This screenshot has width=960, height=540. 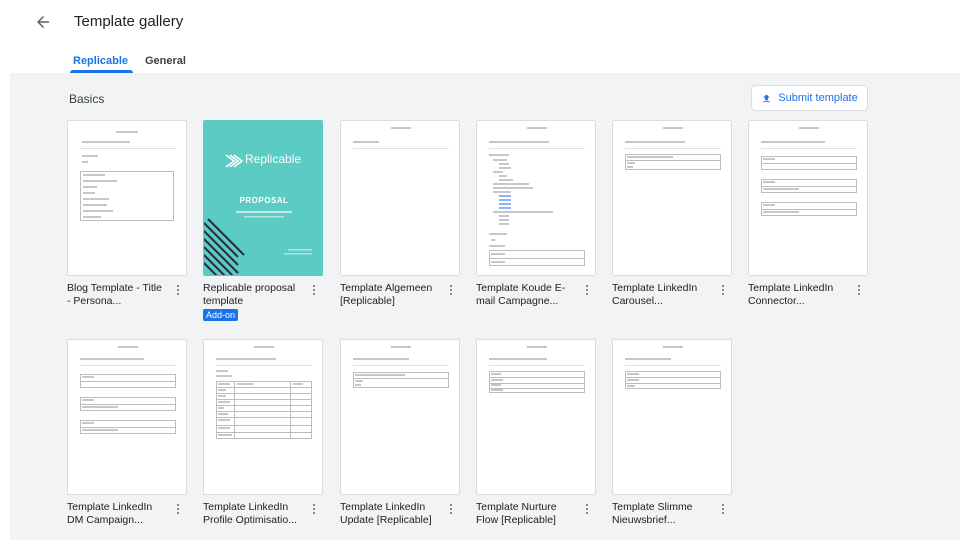 I want to click on template-name: Replicable proposal template, so click(x=253, y=295).